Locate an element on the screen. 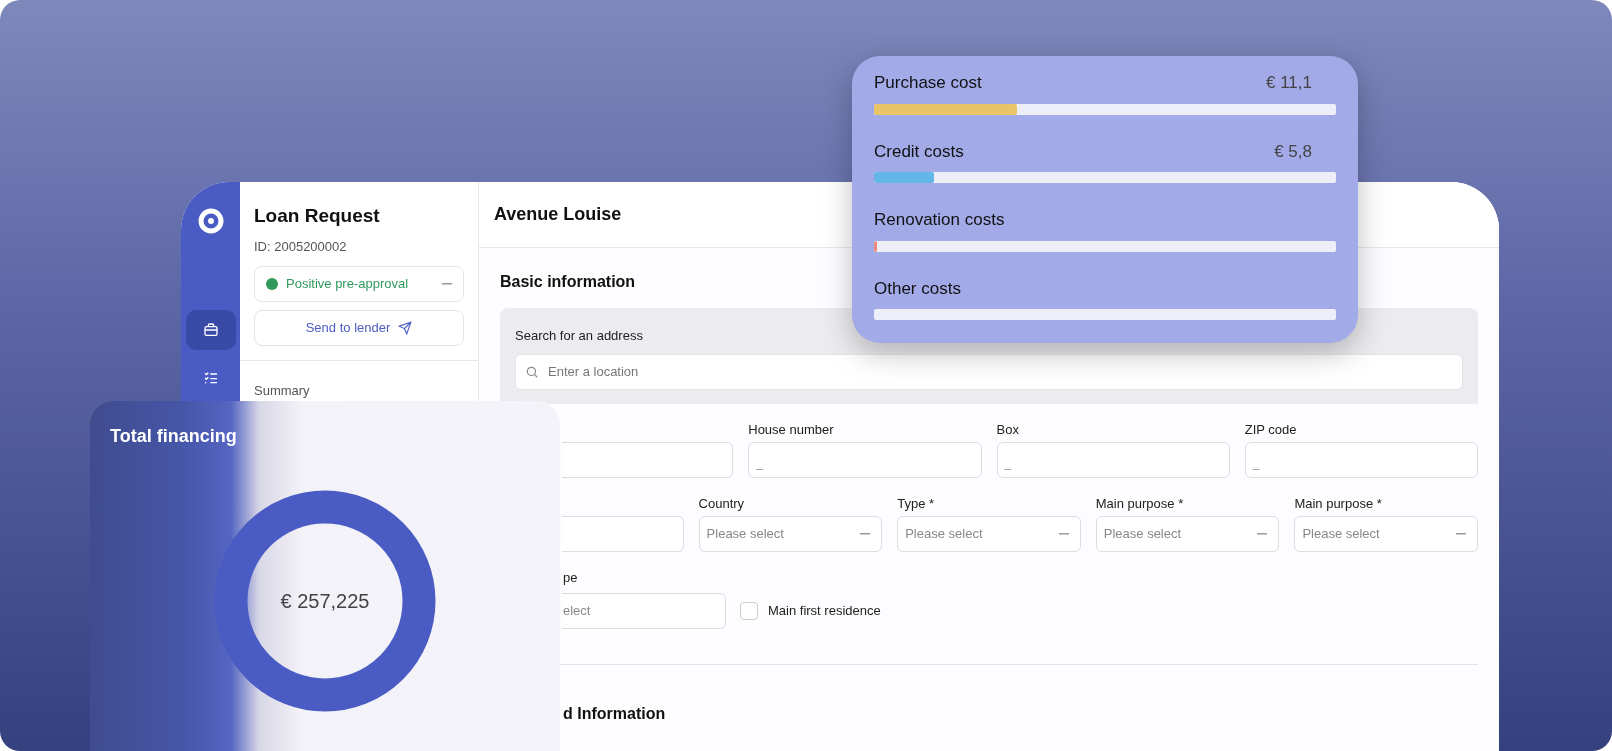  field-label: Type * is located at coordinates (916, 502).